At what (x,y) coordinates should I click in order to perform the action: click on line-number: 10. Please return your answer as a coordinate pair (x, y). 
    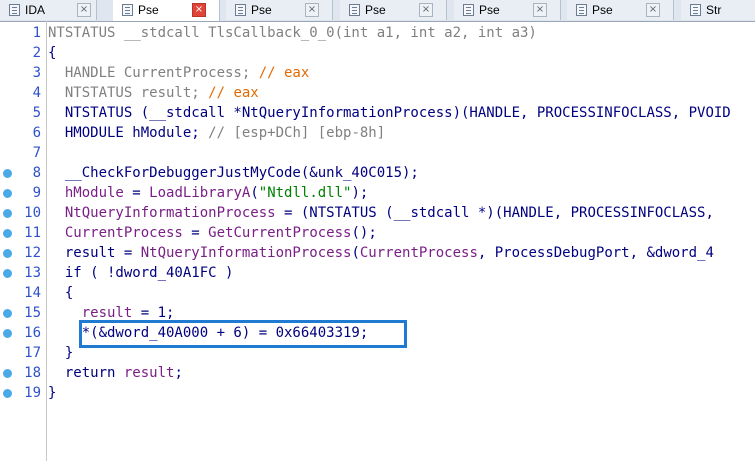
    Looking at the image, I should click on (32, 213).